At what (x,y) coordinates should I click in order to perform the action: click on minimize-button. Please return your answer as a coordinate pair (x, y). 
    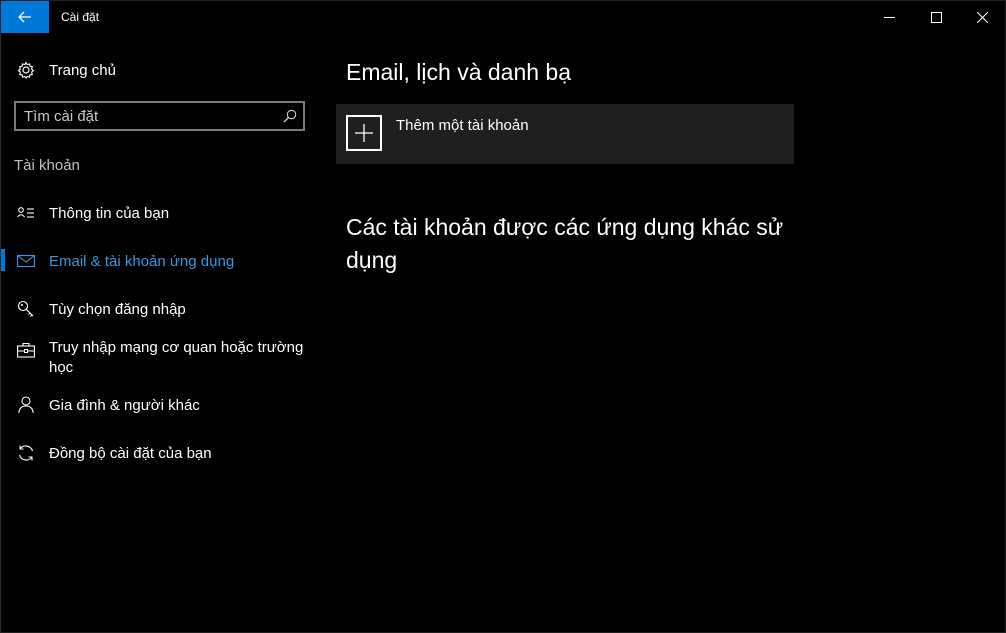
    Looking at the image, I should click on (889, 17).